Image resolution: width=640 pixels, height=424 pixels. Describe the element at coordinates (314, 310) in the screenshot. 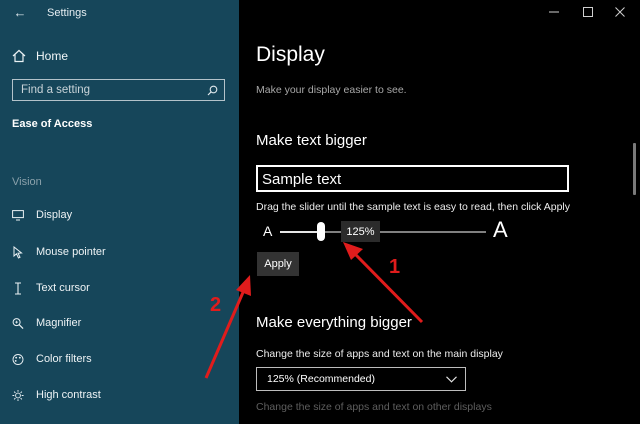

I see `annotation-overlay` at that location.